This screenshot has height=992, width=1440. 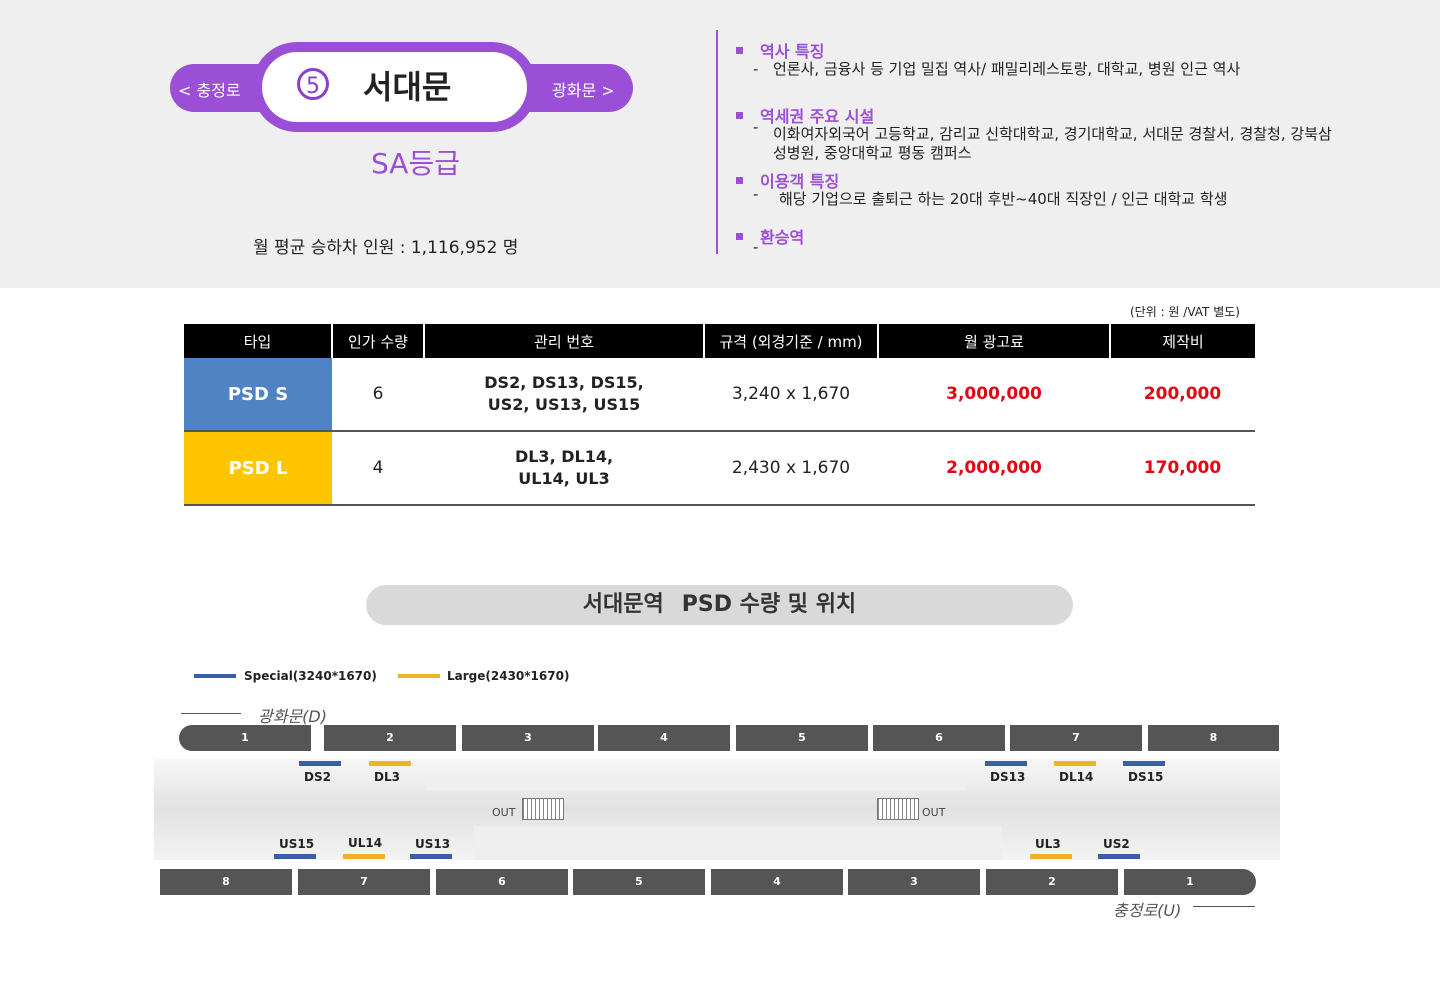 I want to click on legend-large-label: Large(2430*1670), so click(x=508, y=676).